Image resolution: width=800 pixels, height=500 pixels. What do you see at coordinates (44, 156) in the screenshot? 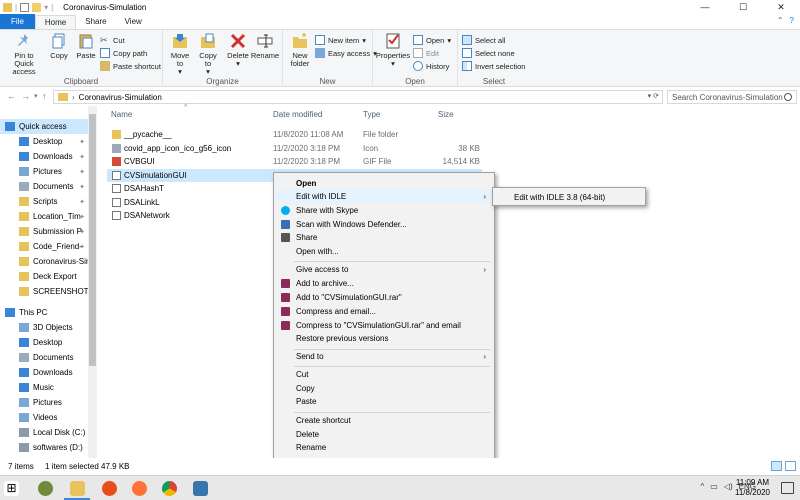
I see `sidebar-item-downloads: Downloads ✦` at bounding box center [44, 156].